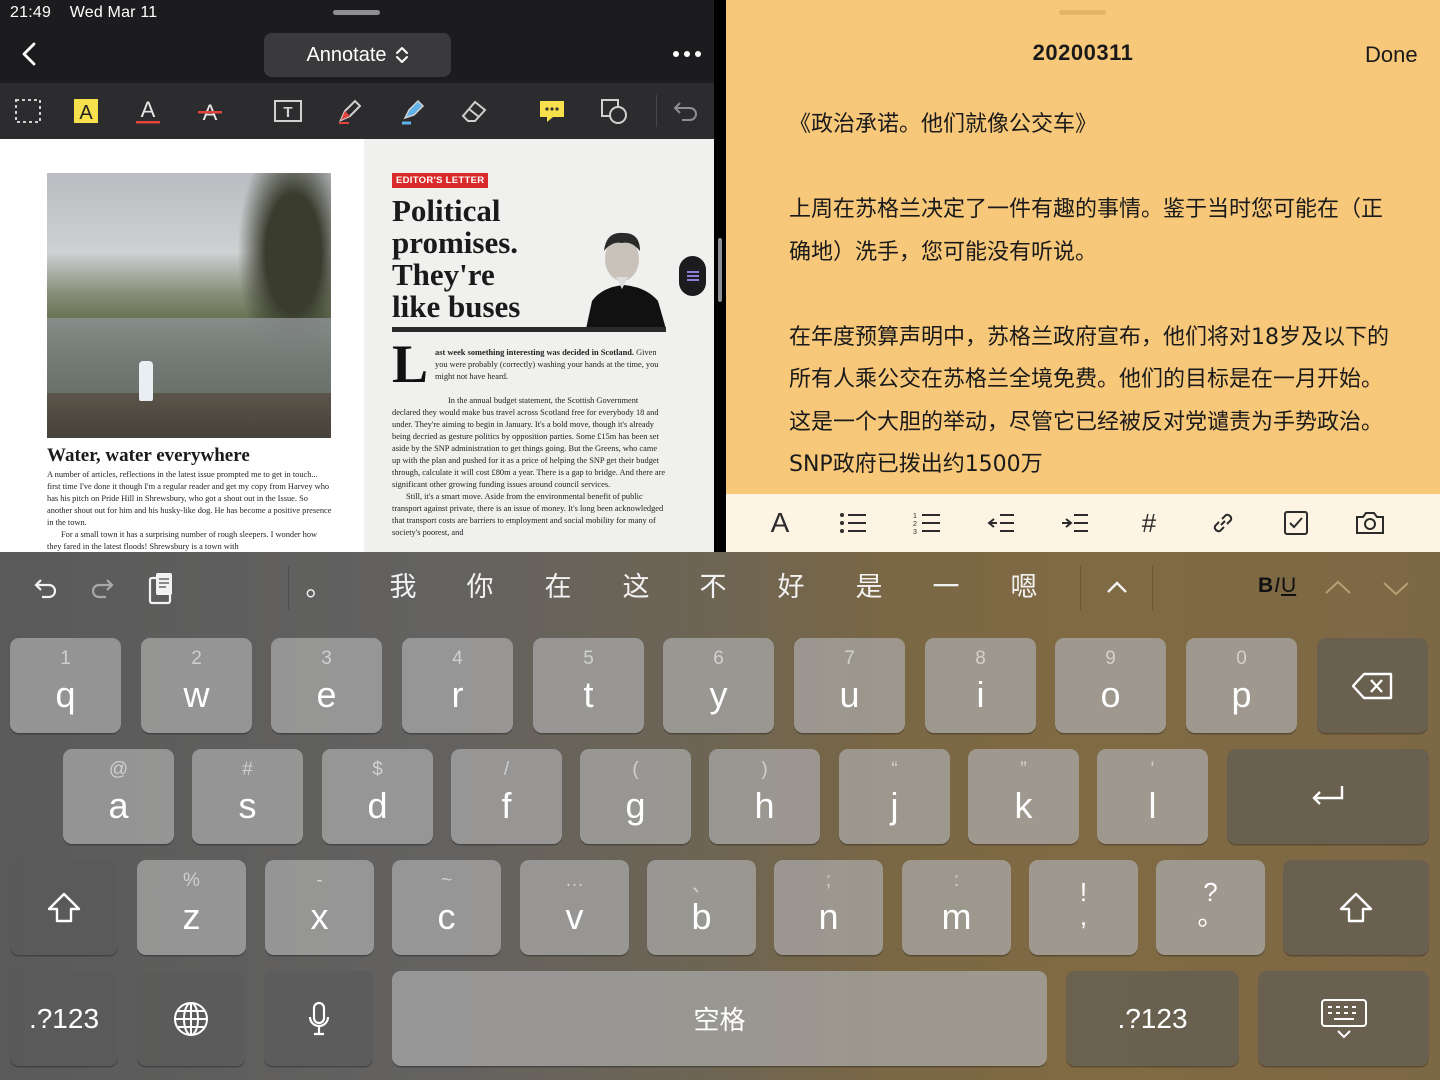 Image resolution: width=1440 pixels, height=1080 pixels. Describe the element at coordinates (713, 588) in the screenshot. I see `candidate-word: 不` at that location.